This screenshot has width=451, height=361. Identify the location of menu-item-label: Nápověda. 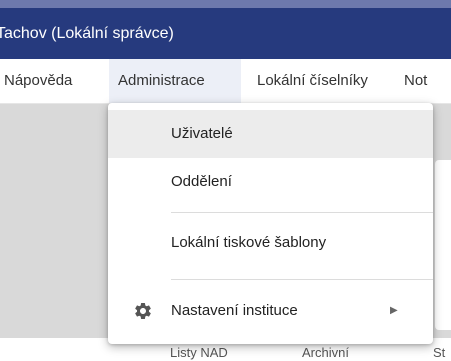
(38, 80).